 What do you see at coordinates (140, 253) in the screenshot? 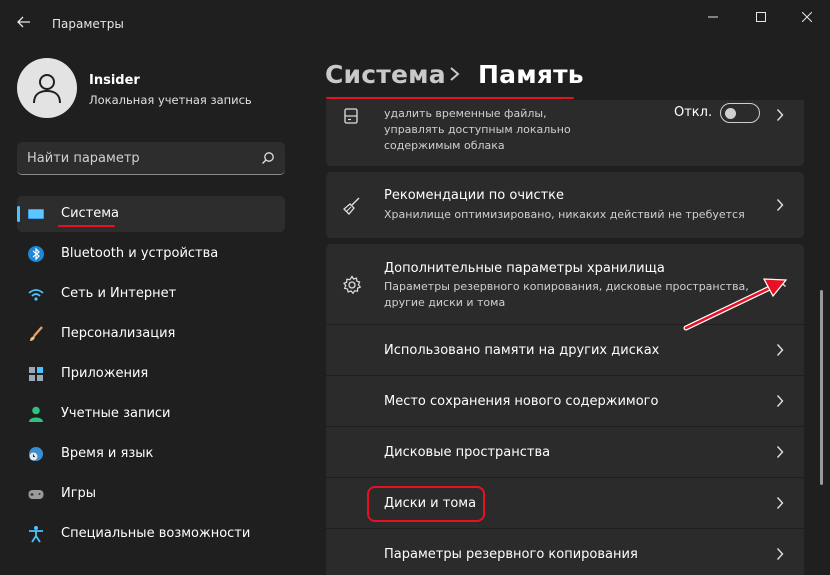
I see `sidebar-item-label: Bluetooth и устройства` at bounding box center [140, 253].